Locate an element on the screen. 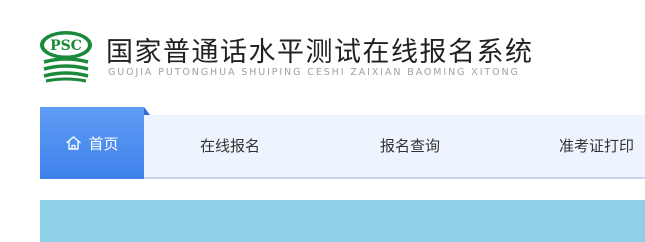 The width and height of the screenshot is (645, 242). nav-home-label: 首页 is located at coordinates (103, 143).